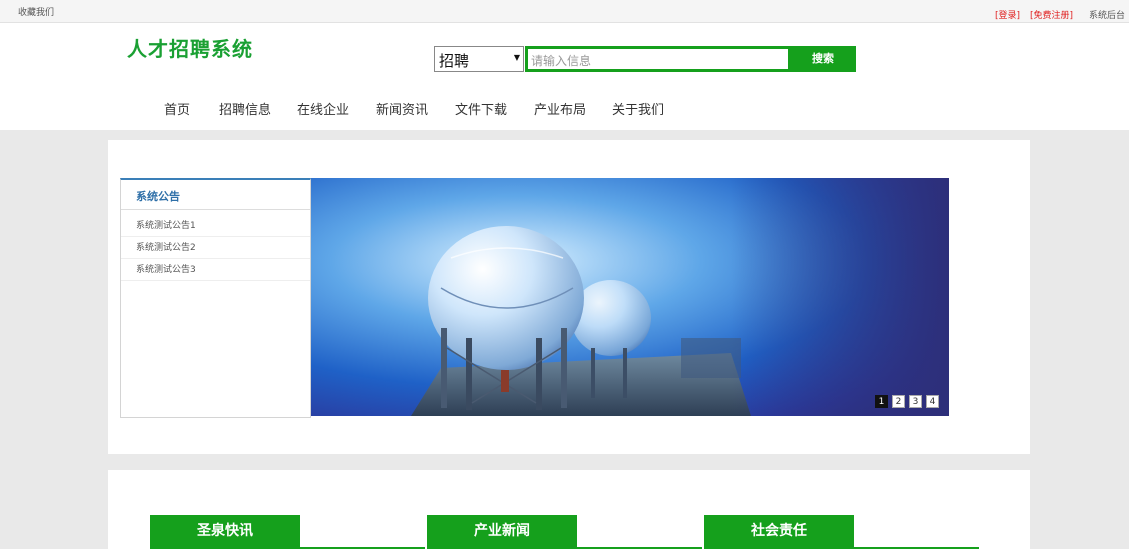 The height and width of the screenshot is (549, 1129). What do you see at coordinates (190, 47) in the screenshot?
I see `site-logo: 人才招聘系统` at bounding box center [190, 47].